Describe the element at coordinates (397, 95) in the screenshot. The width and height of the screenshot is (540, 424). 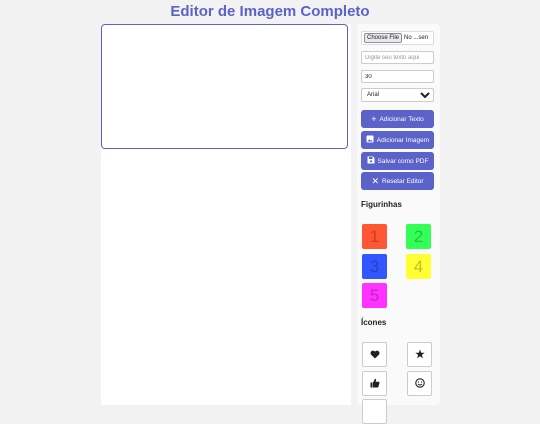
I see `font-family-select: Arial` at that location.